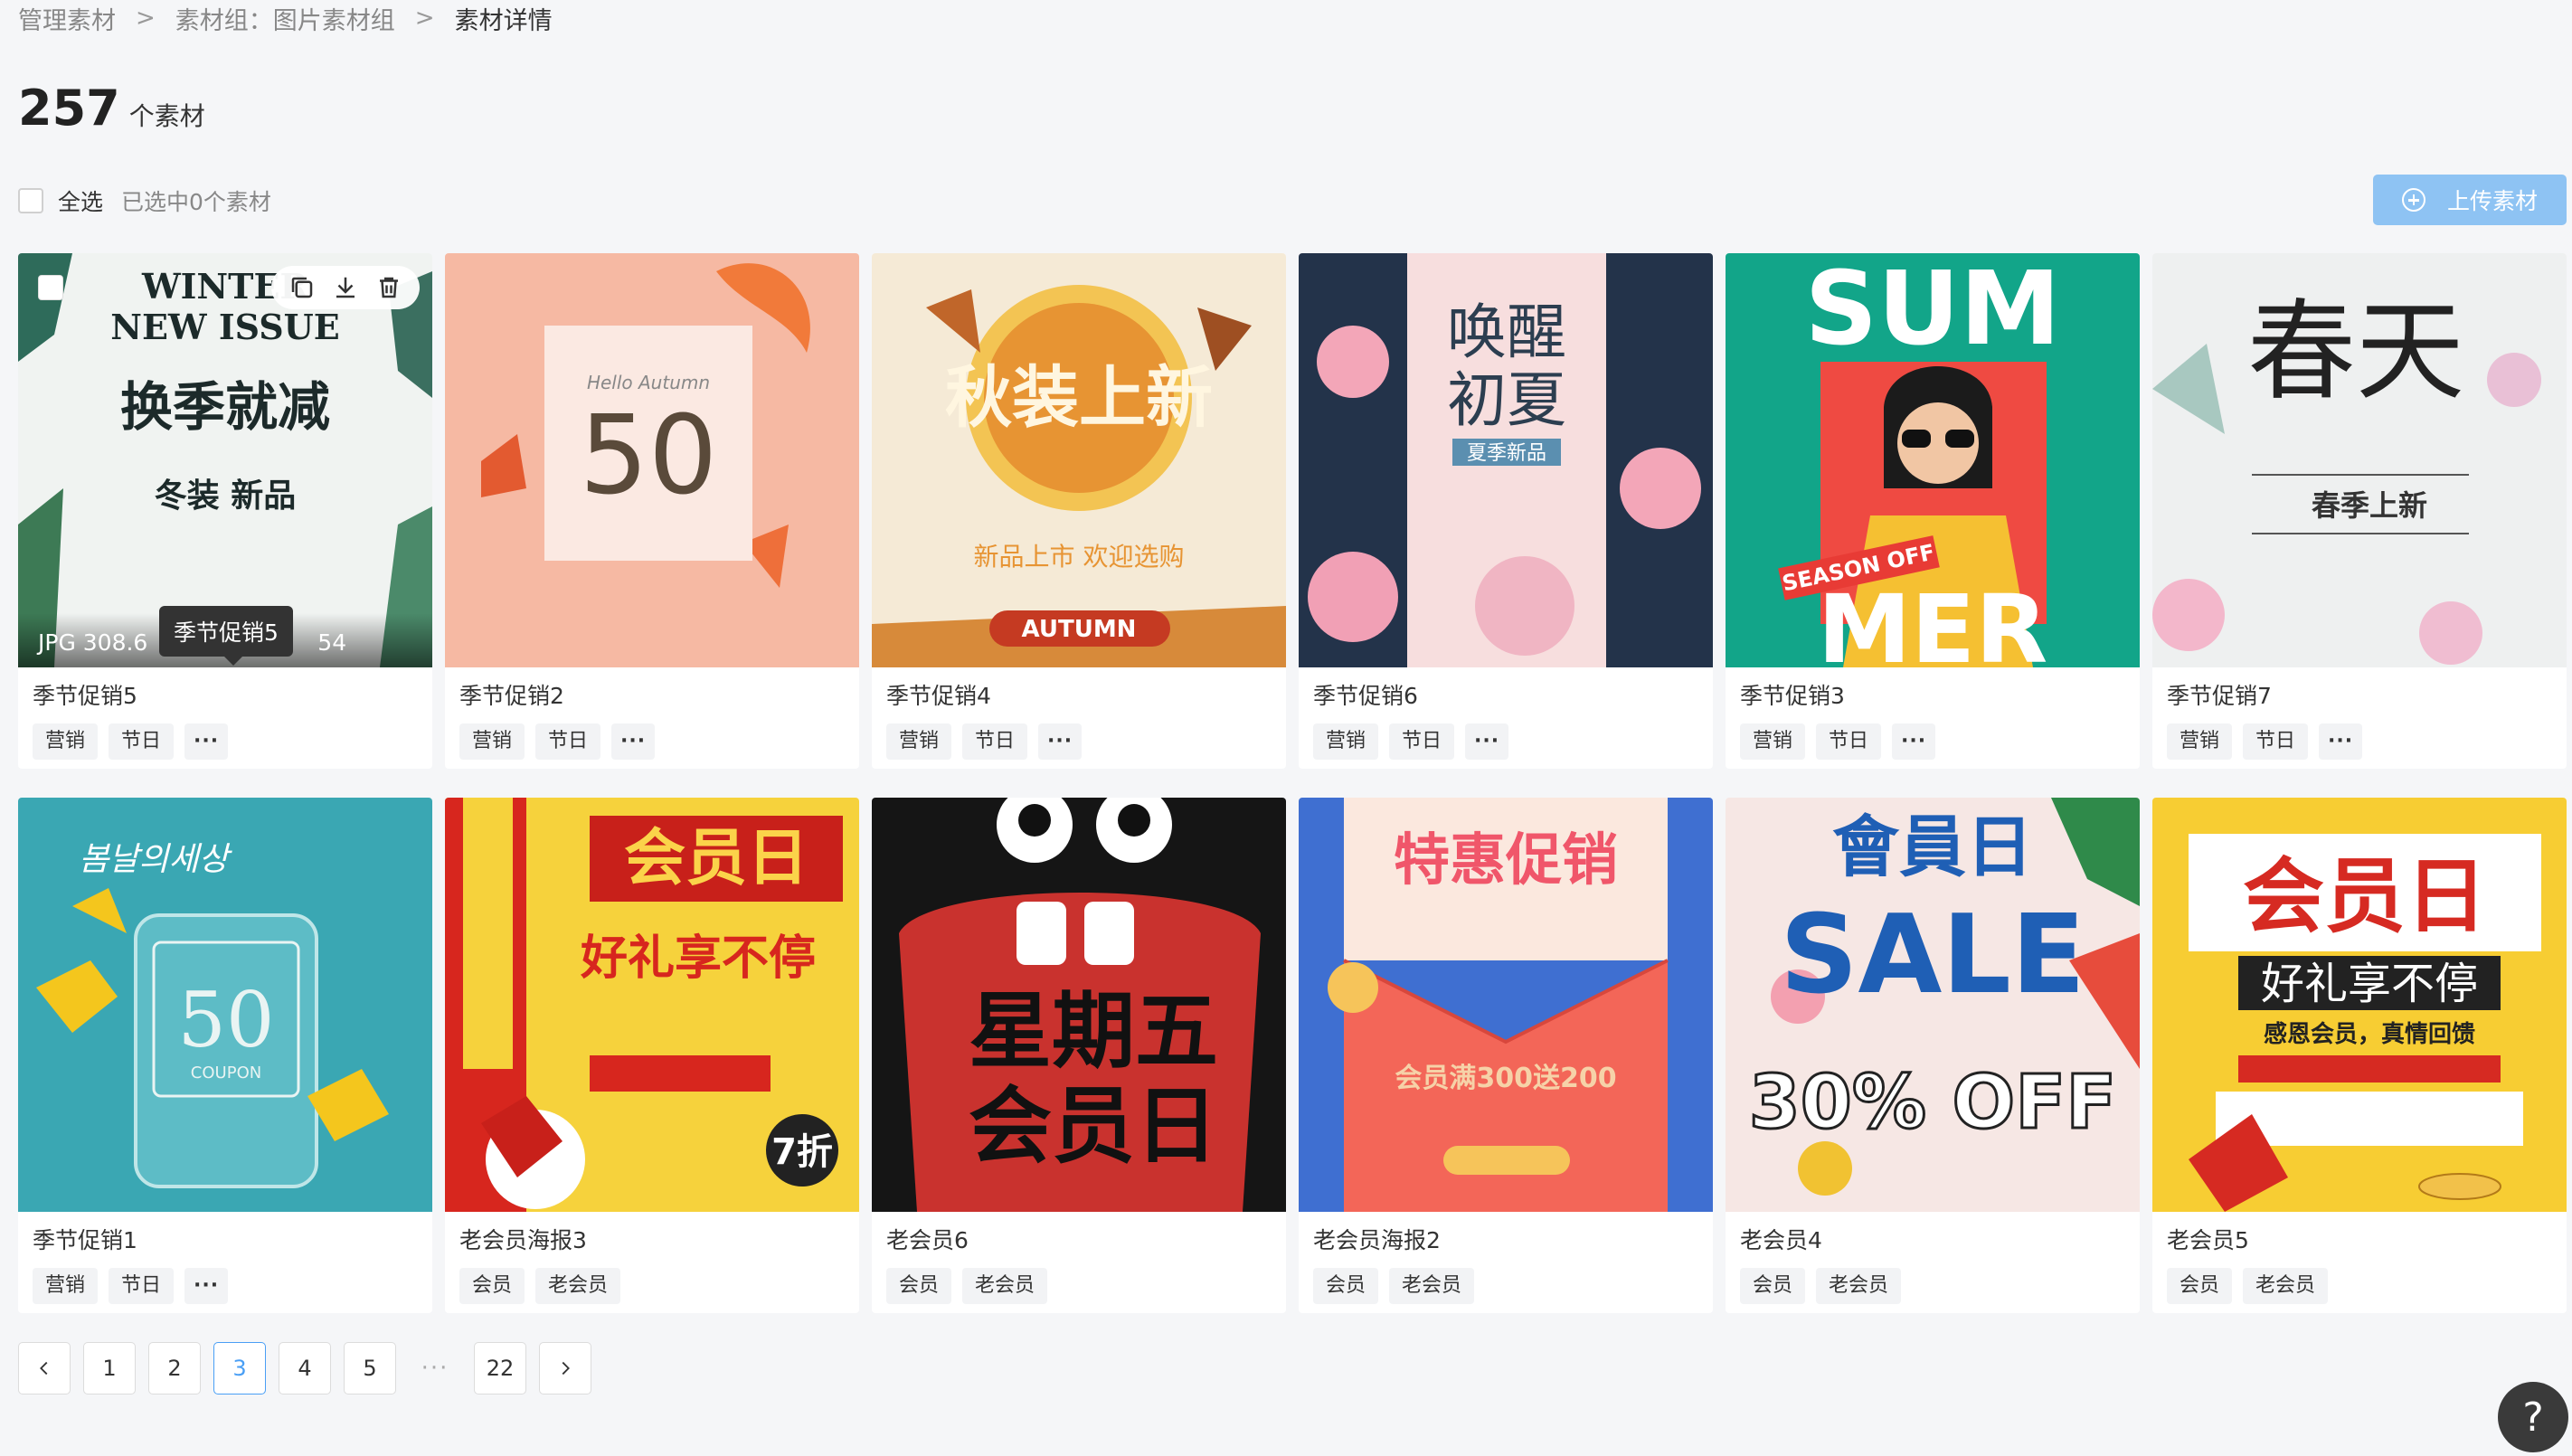 This screenshot has width=2572, height=1456. I want to click on help-button: ?, so click(2533, 1417).